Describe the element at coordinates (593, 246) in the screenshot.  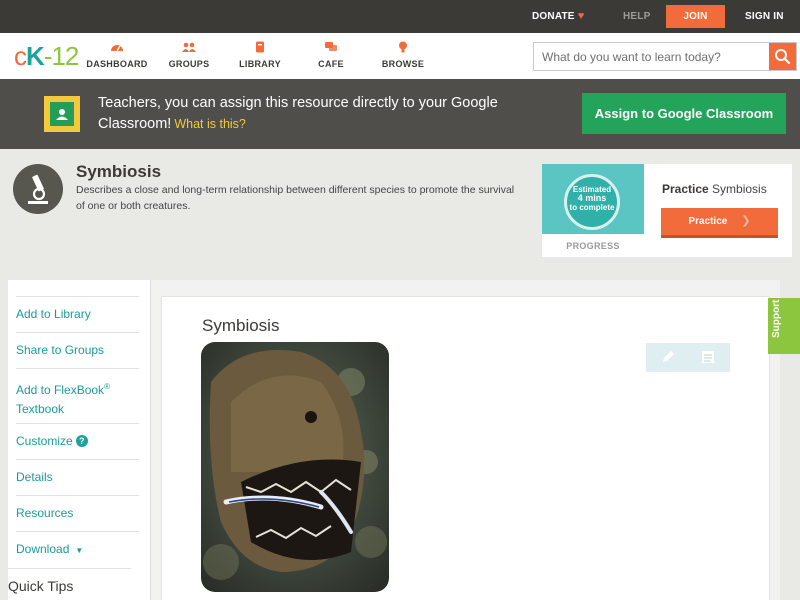
I see `progress-label: PROGRESS` at that location.